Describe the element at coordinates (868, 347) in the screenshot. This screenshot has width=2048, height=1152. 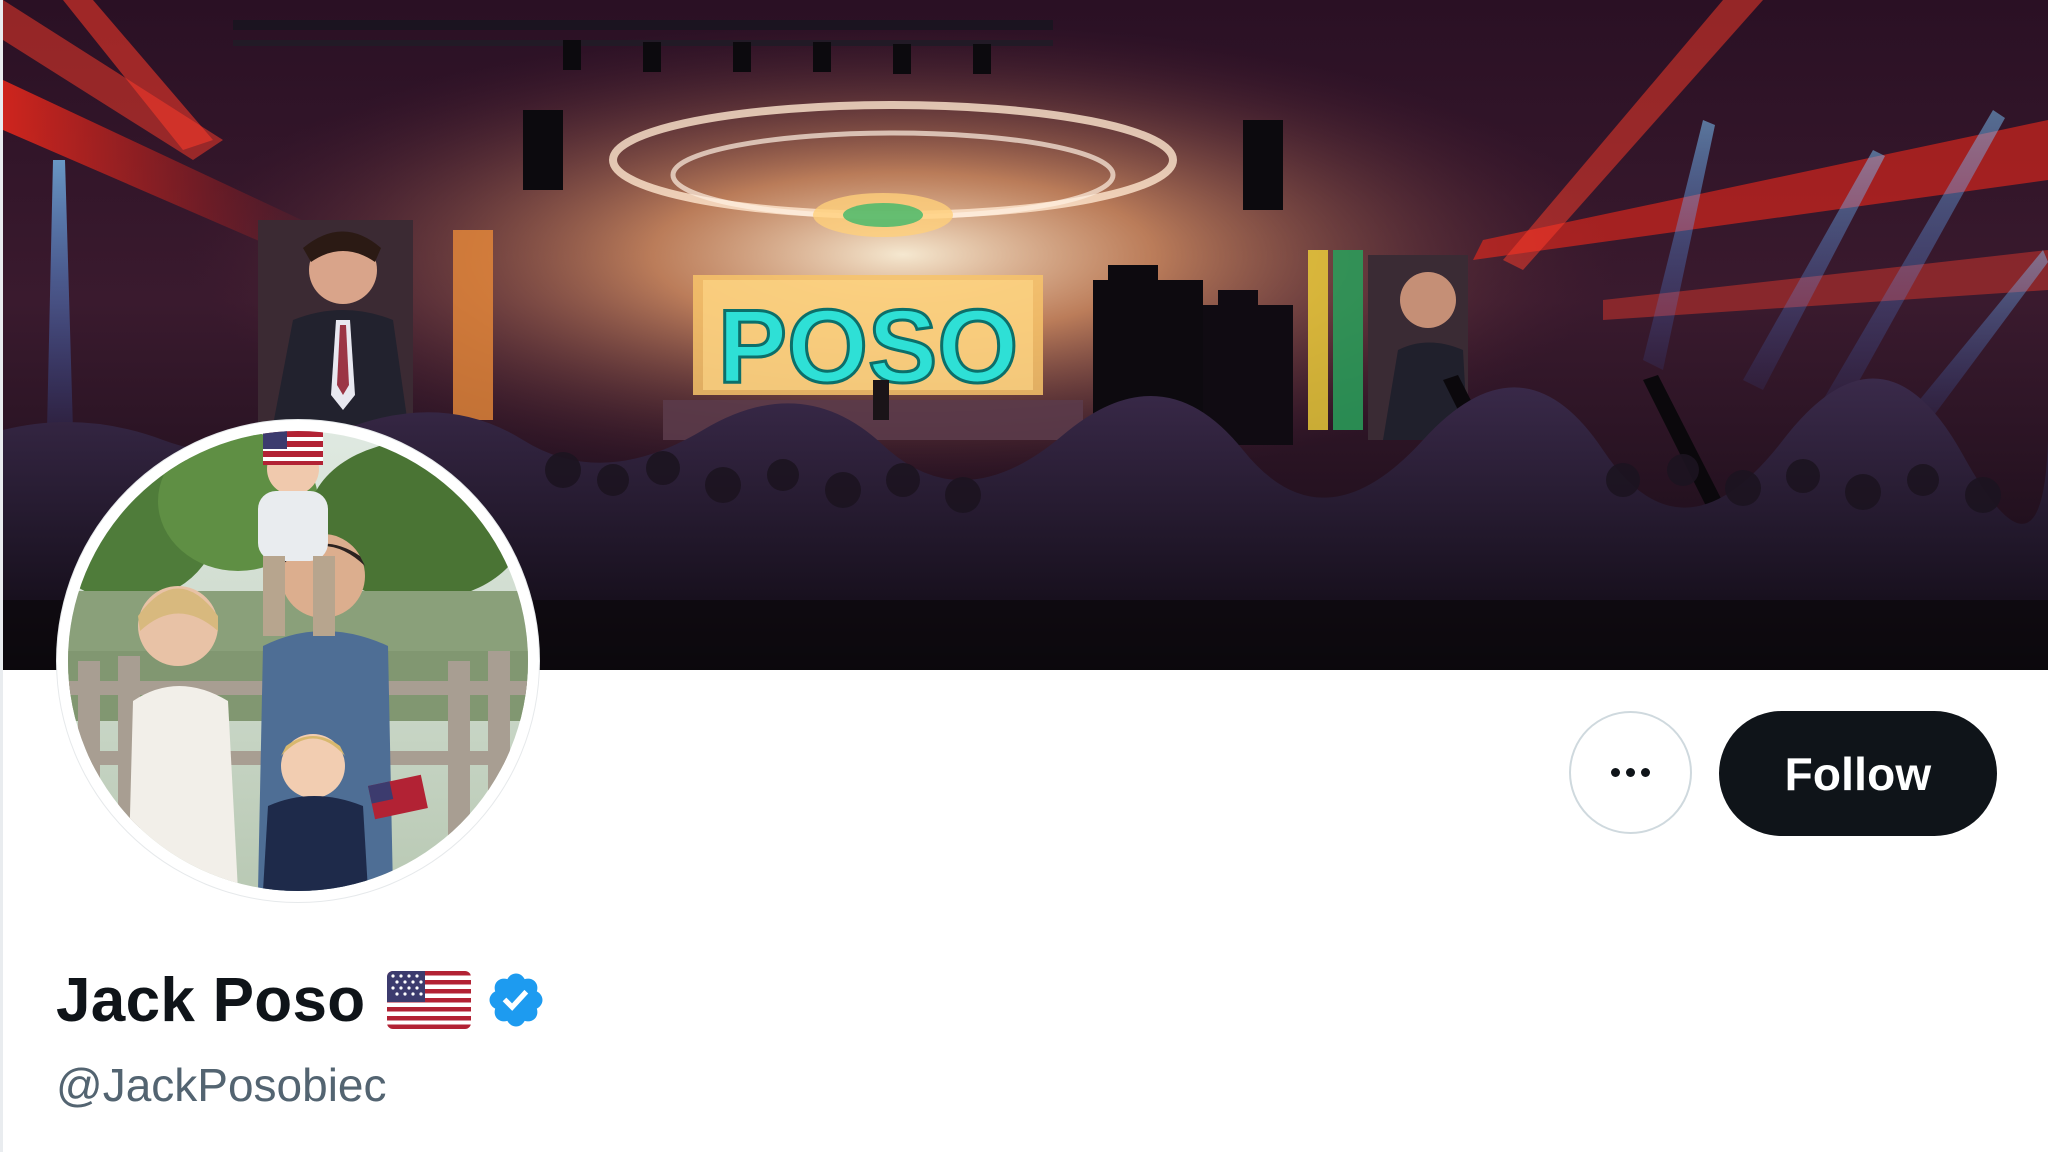
I see `stage-screen-text: POSO` at that location.